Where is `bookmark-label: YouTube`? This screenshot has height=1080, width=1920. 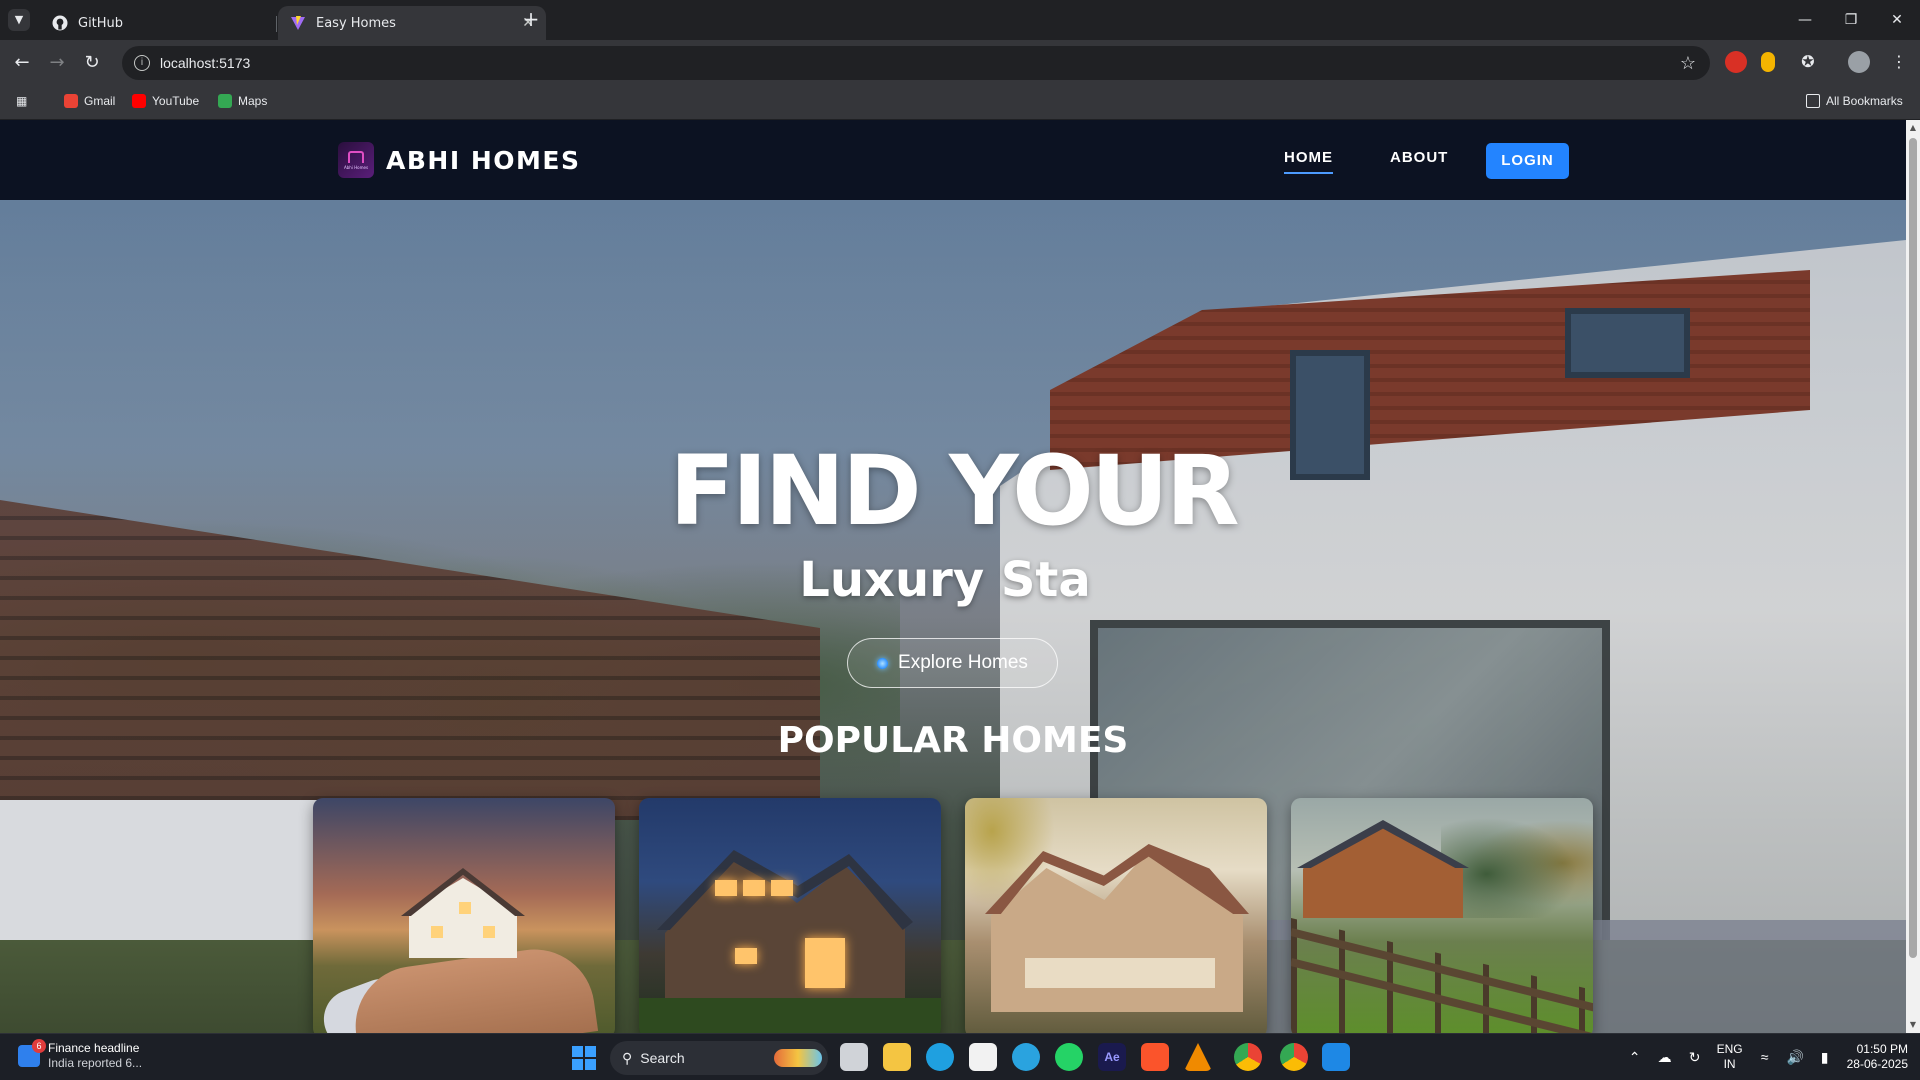 bookmark-label: YouTube is located at coordinates (176, 101).